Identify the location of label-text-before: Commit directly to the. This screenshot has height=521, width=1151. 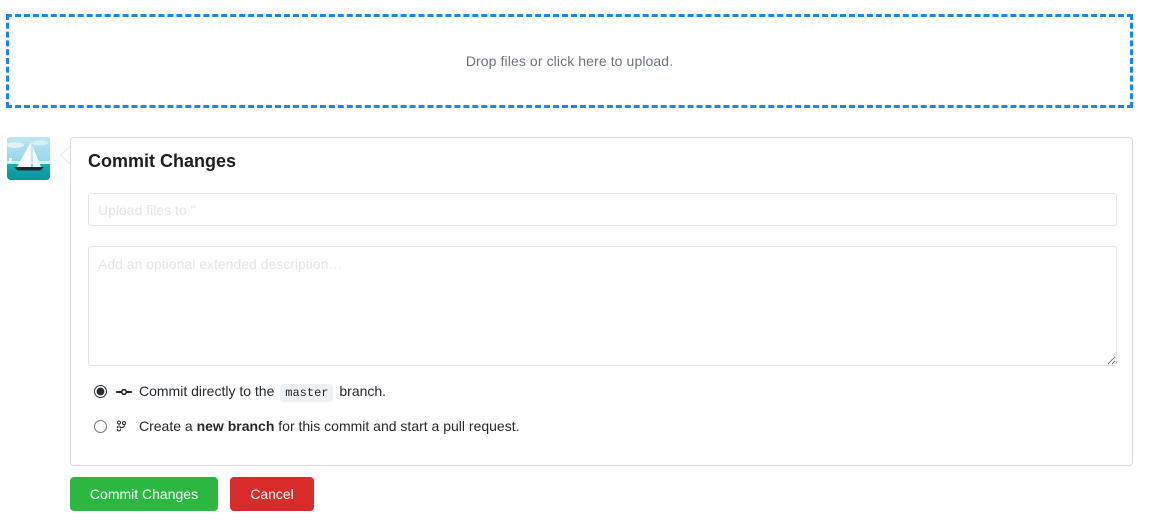
(207, 391).